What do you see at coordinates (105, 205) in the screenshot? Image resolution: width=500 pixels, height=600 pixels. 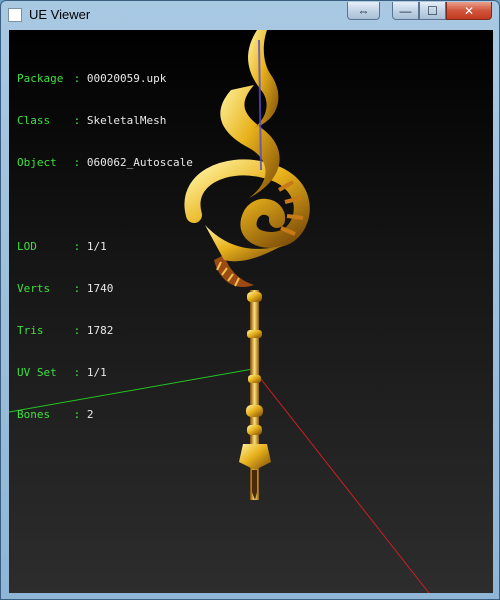 I see `info-spacer` at bounding box center [105, 205].